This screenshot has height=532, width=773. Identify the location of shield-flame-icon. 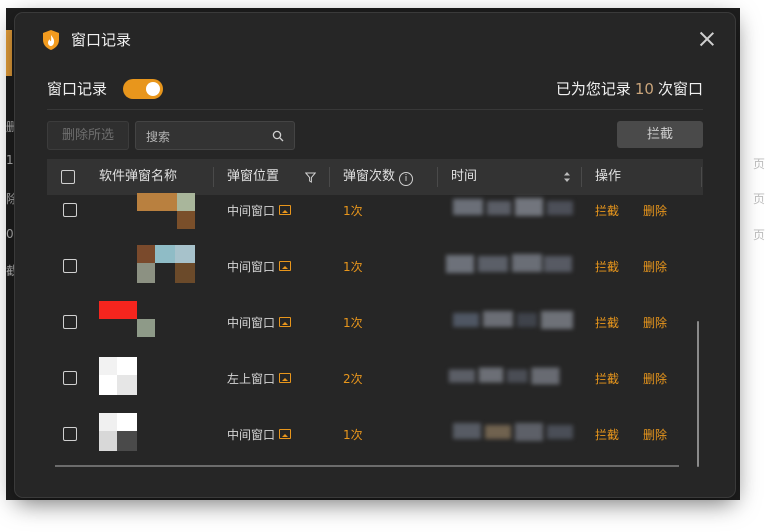
(51, 40).